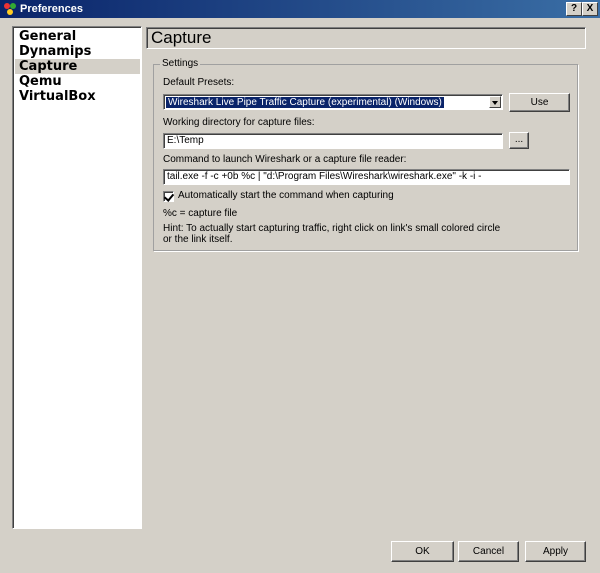  I want to click on title-bar: Preferences ? X, so click(300, 9).